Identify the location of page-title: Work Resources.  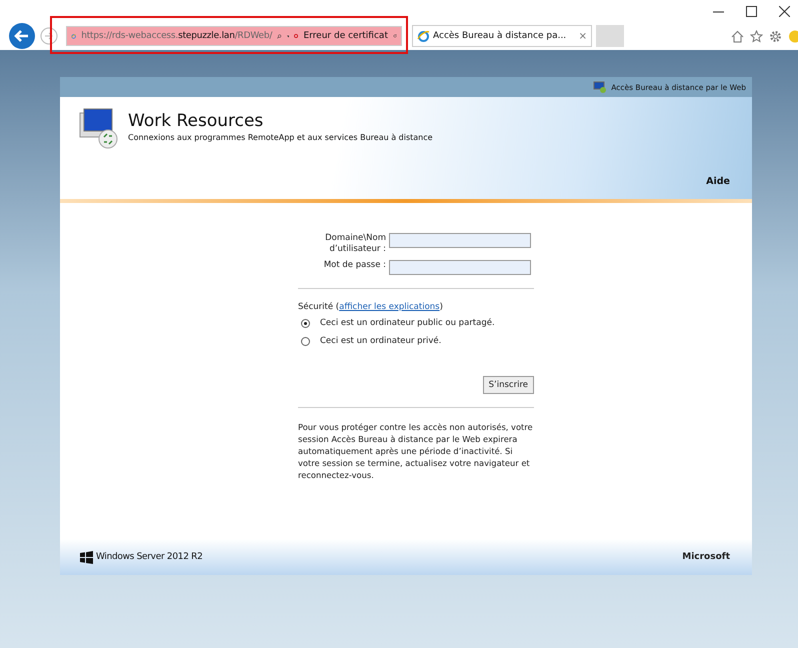
(196, 121).